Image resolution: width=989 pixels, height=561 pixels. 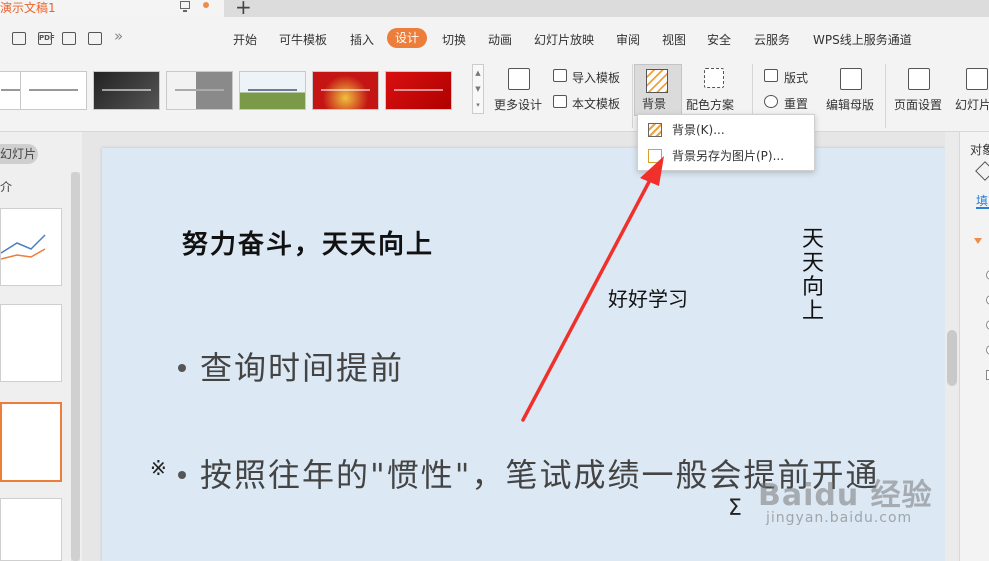 I want to click on this-template-button: 本文模板, so click(x=596, y=103).